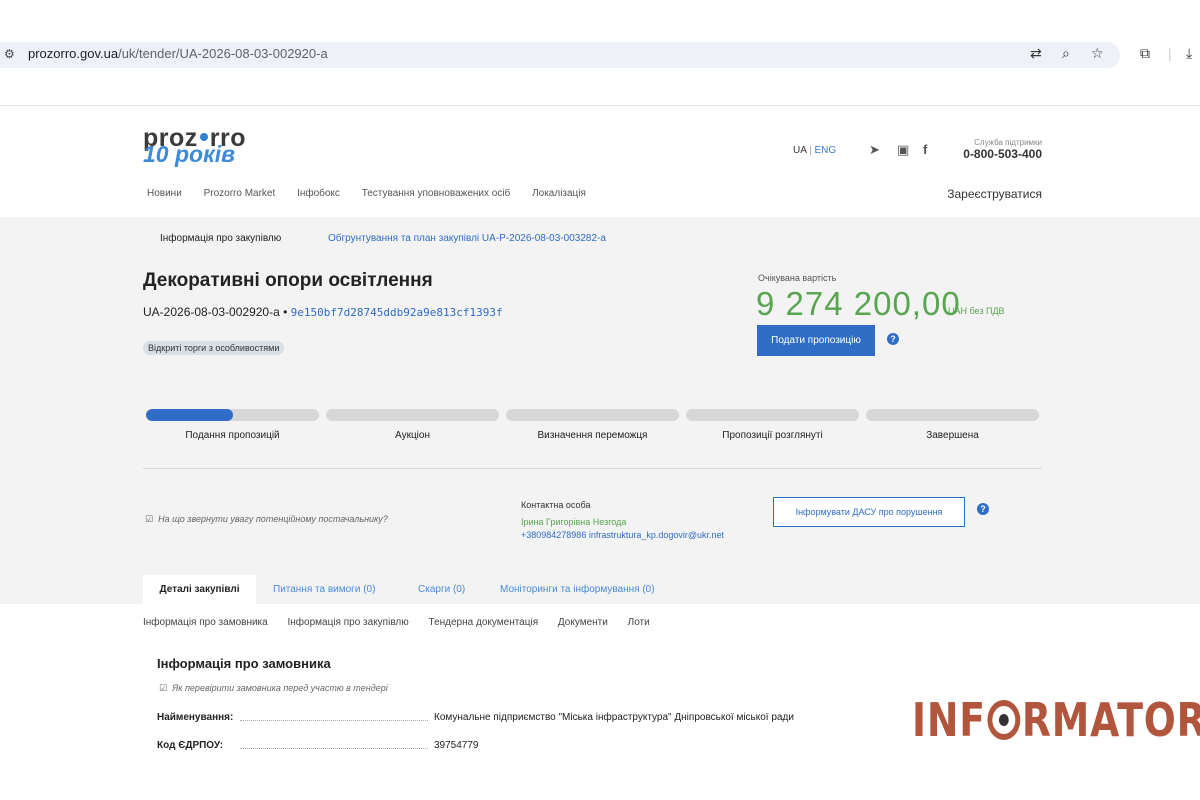 The height and width of the screenshot is (800, 1200). Describe the element at coordinates (436, 193) in the screenshot. I see `nav-testing: Тестування уповноважених осіб` at that location.